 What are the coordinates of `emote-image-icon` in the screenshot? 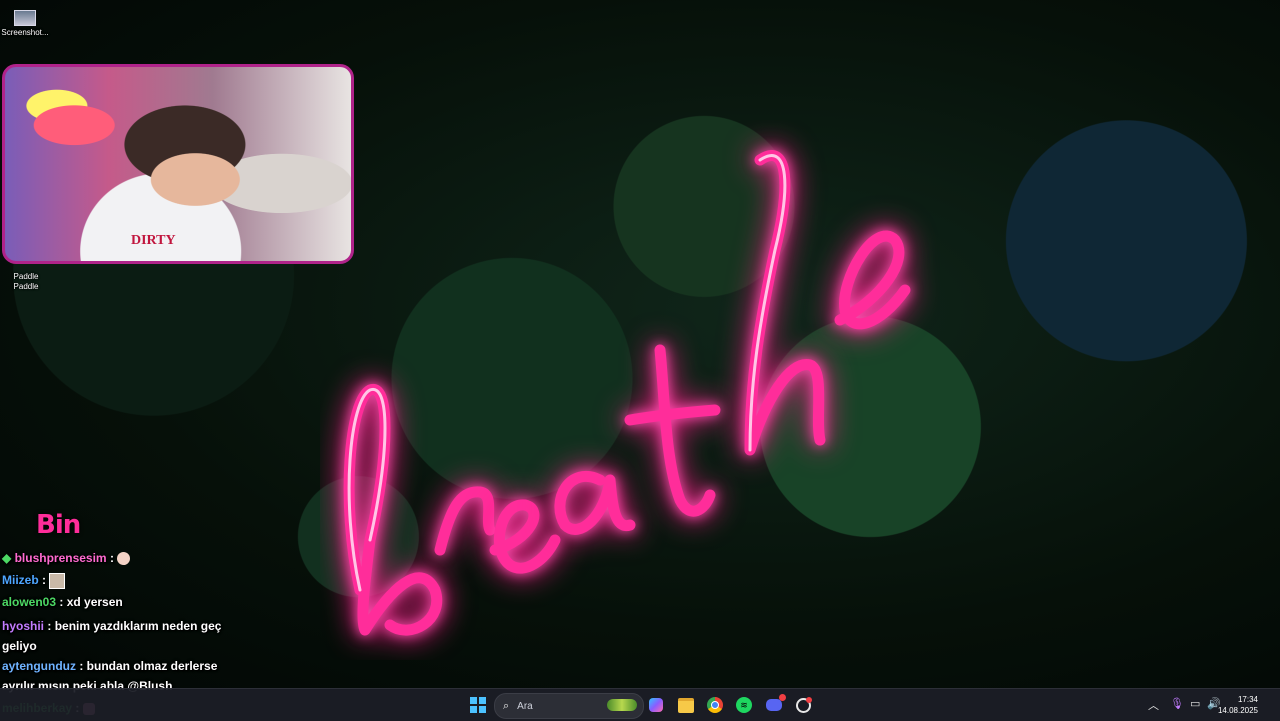 It's located at (57, 580).